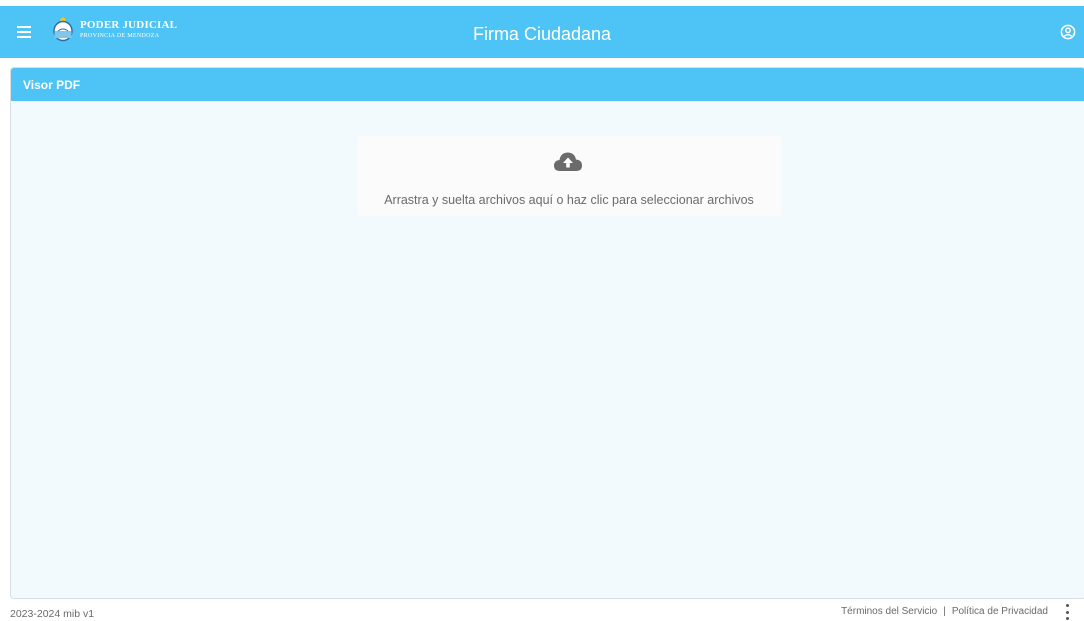 The width and height of the screenshot is (1084, 621). What do you see at coordinates (1000, 611) in the screenshot?
I see `privacy-link: Política de Privacidad` at bounding box center [1000, 611].